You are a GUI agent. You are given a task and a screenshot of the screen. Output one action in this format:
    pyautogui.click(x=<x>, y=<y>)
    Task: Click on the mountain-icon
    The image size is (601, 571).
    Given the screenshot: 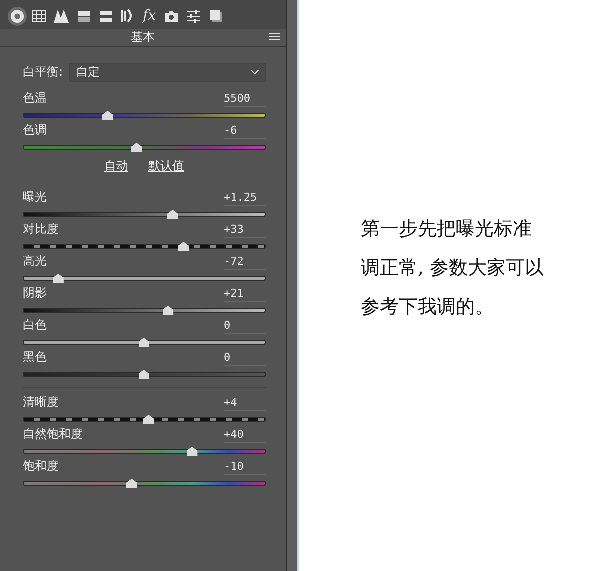 What is the action you would take?
    pyautogui.click(x=61, y=16)
    